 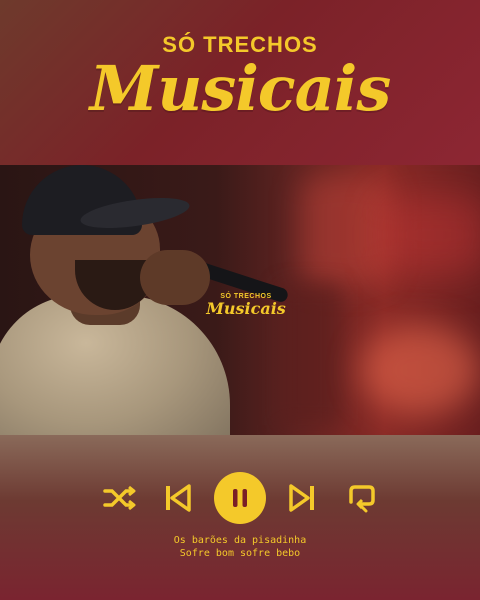 I want to click on watermark-main-text: Musicais, so click(x=246, y=308).